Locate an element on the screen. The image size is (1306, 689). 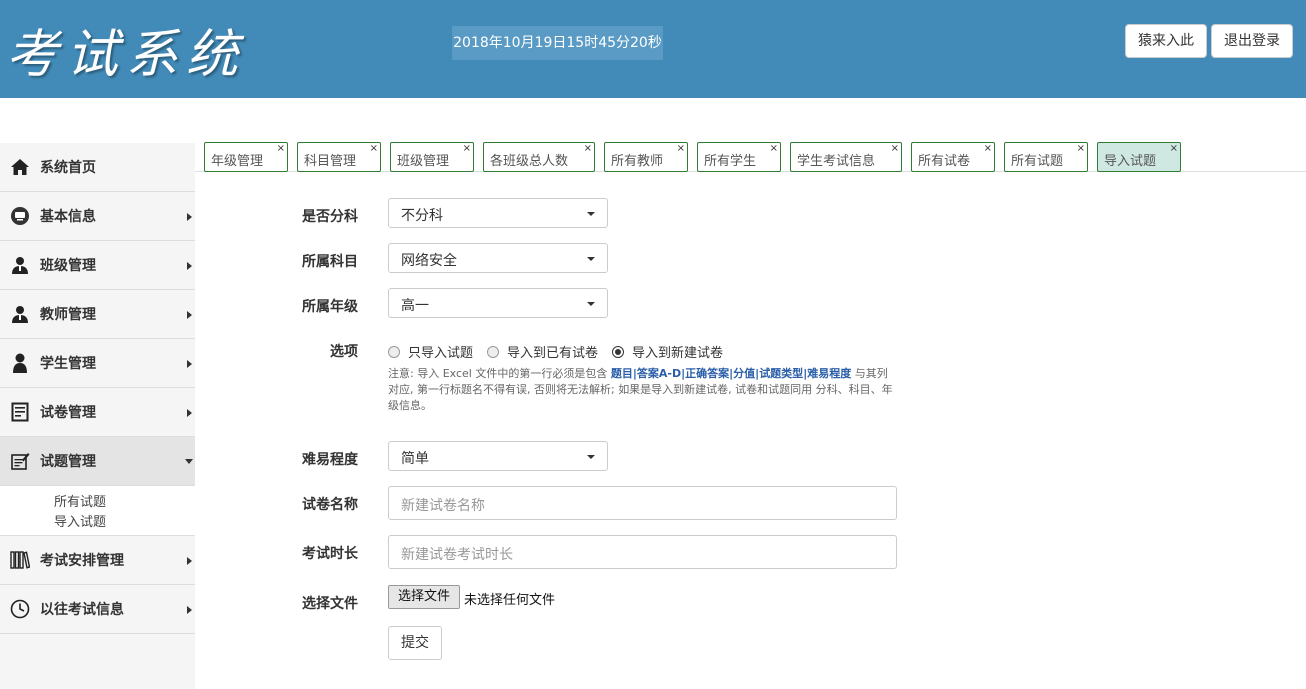
sidebar-item-past-exams: 以往考试信息 is located at coordinates (97, 609).